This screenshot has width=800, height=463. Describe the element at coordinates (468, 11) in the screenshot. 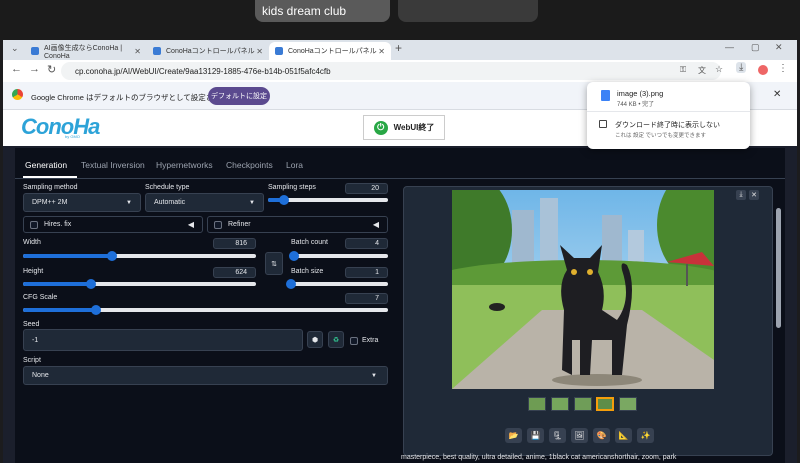

I see `participant-tile` at that location.